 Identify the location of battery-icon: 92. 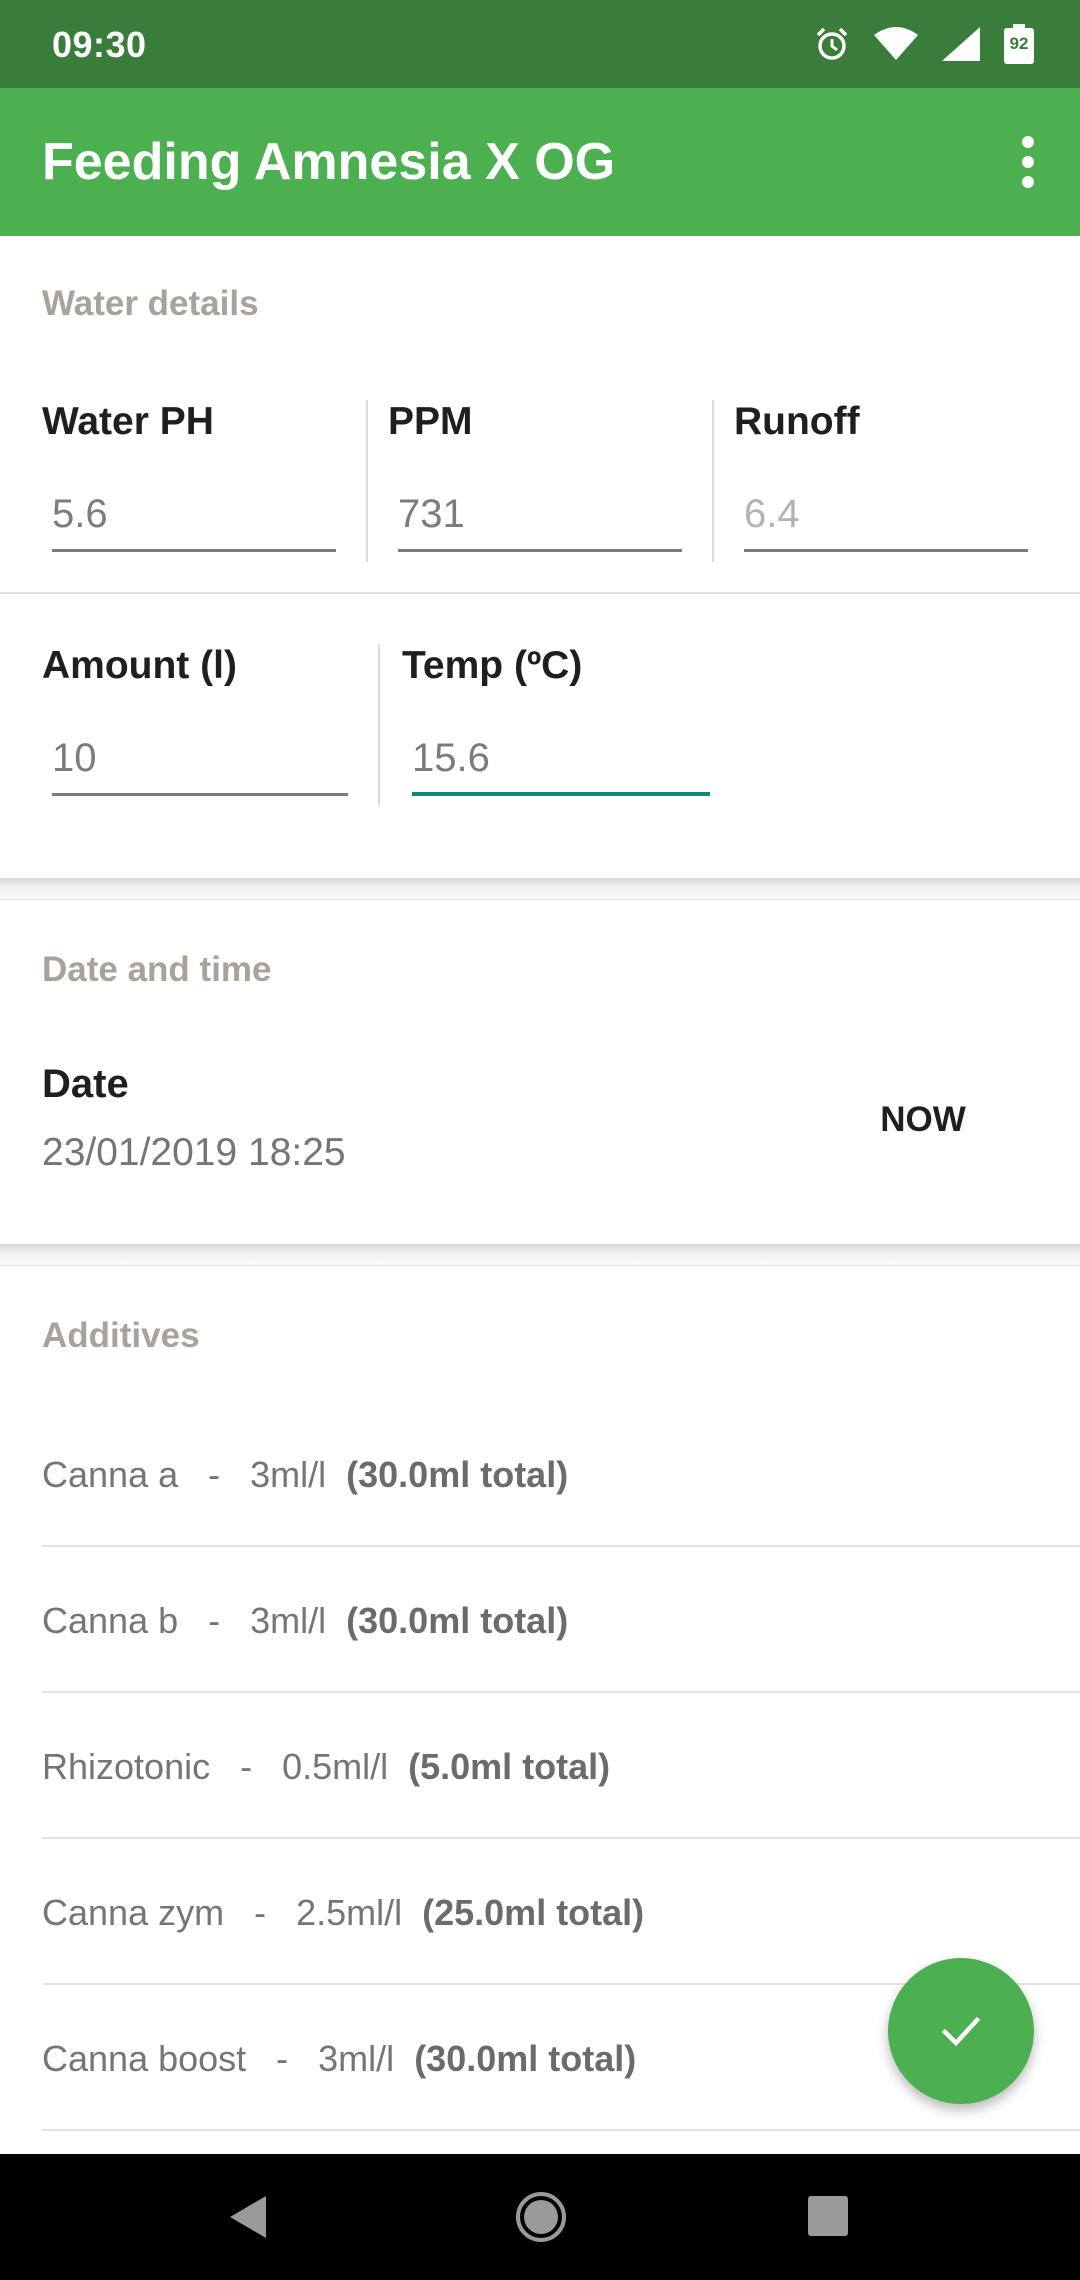
(1019, 44).